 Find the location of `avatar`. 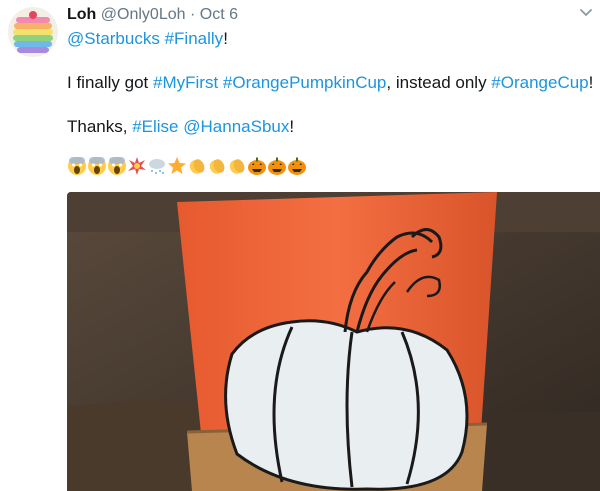

avatar is located at coordinates (33, 32).